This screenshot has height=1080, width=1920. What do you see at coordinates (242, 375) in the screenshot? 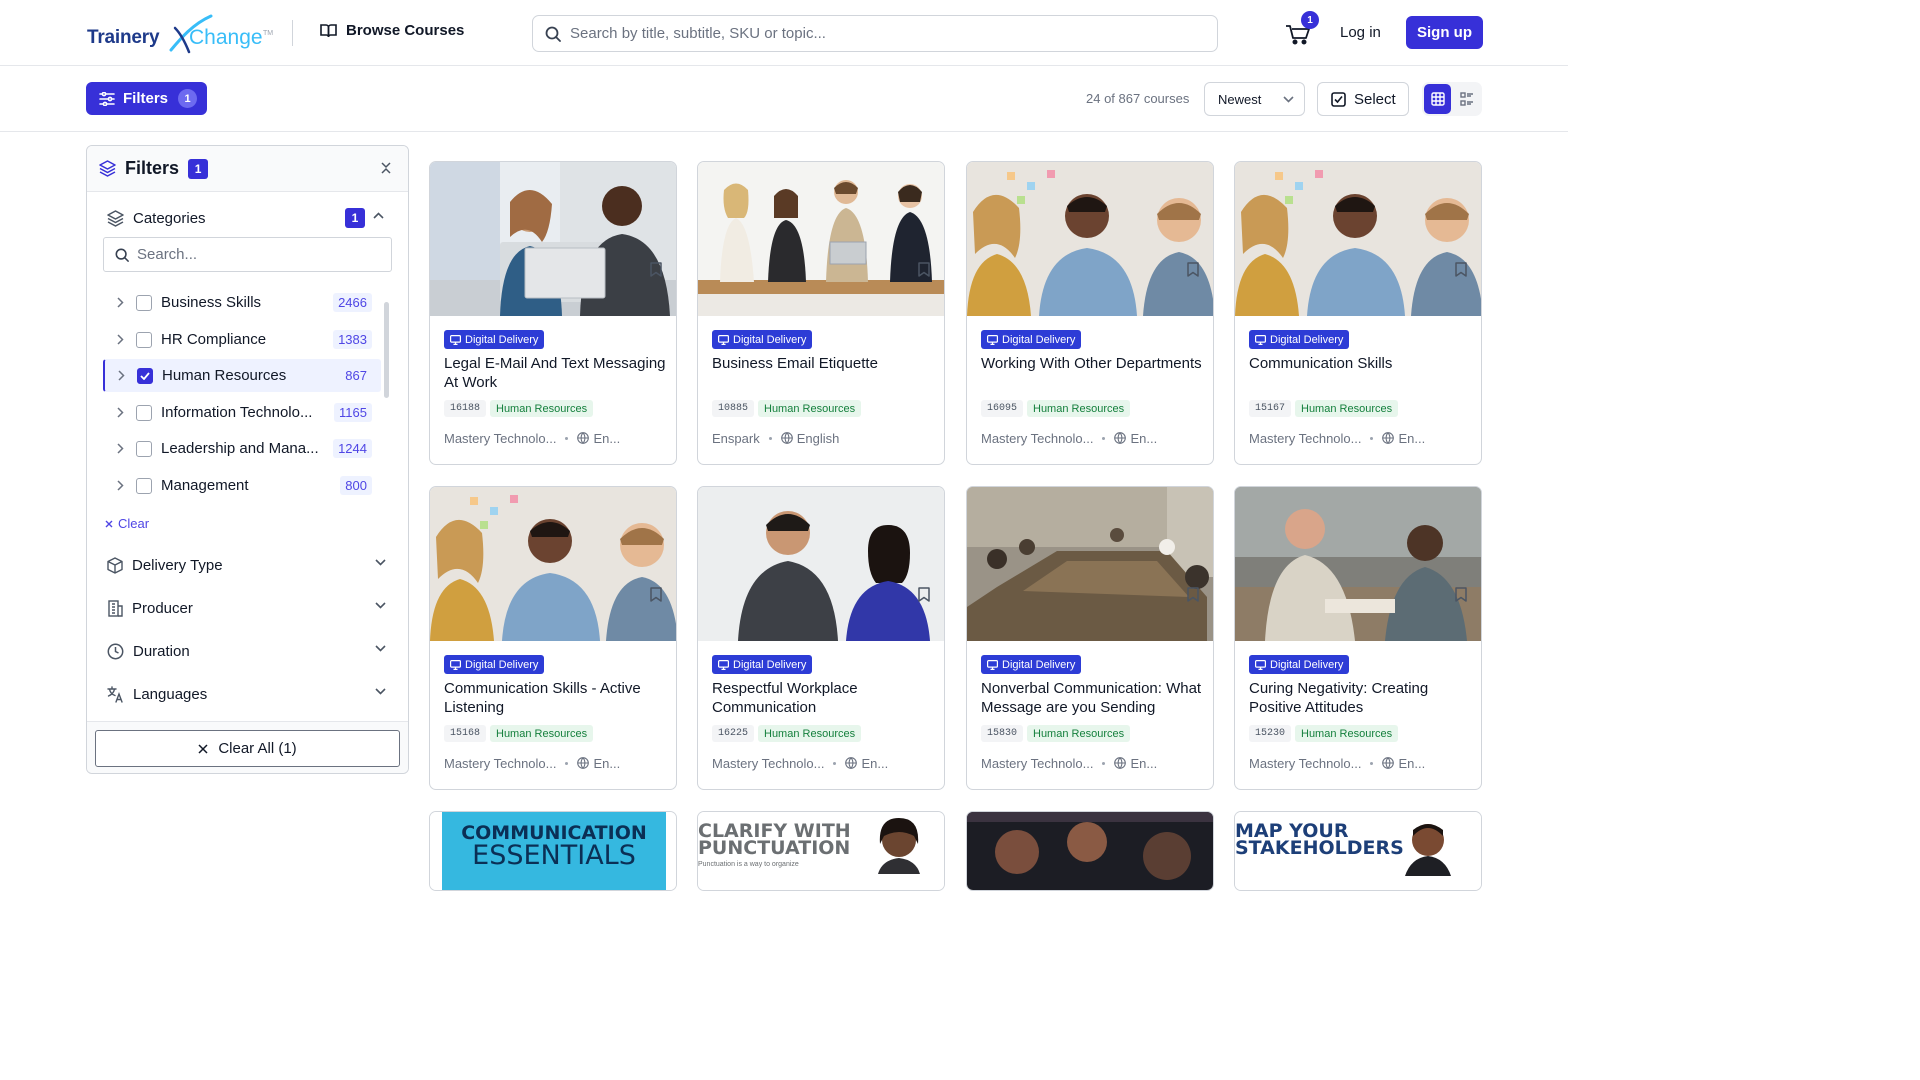
I see `category-item-human-resources: Human Resources 867` at bounding box center [242, 375].